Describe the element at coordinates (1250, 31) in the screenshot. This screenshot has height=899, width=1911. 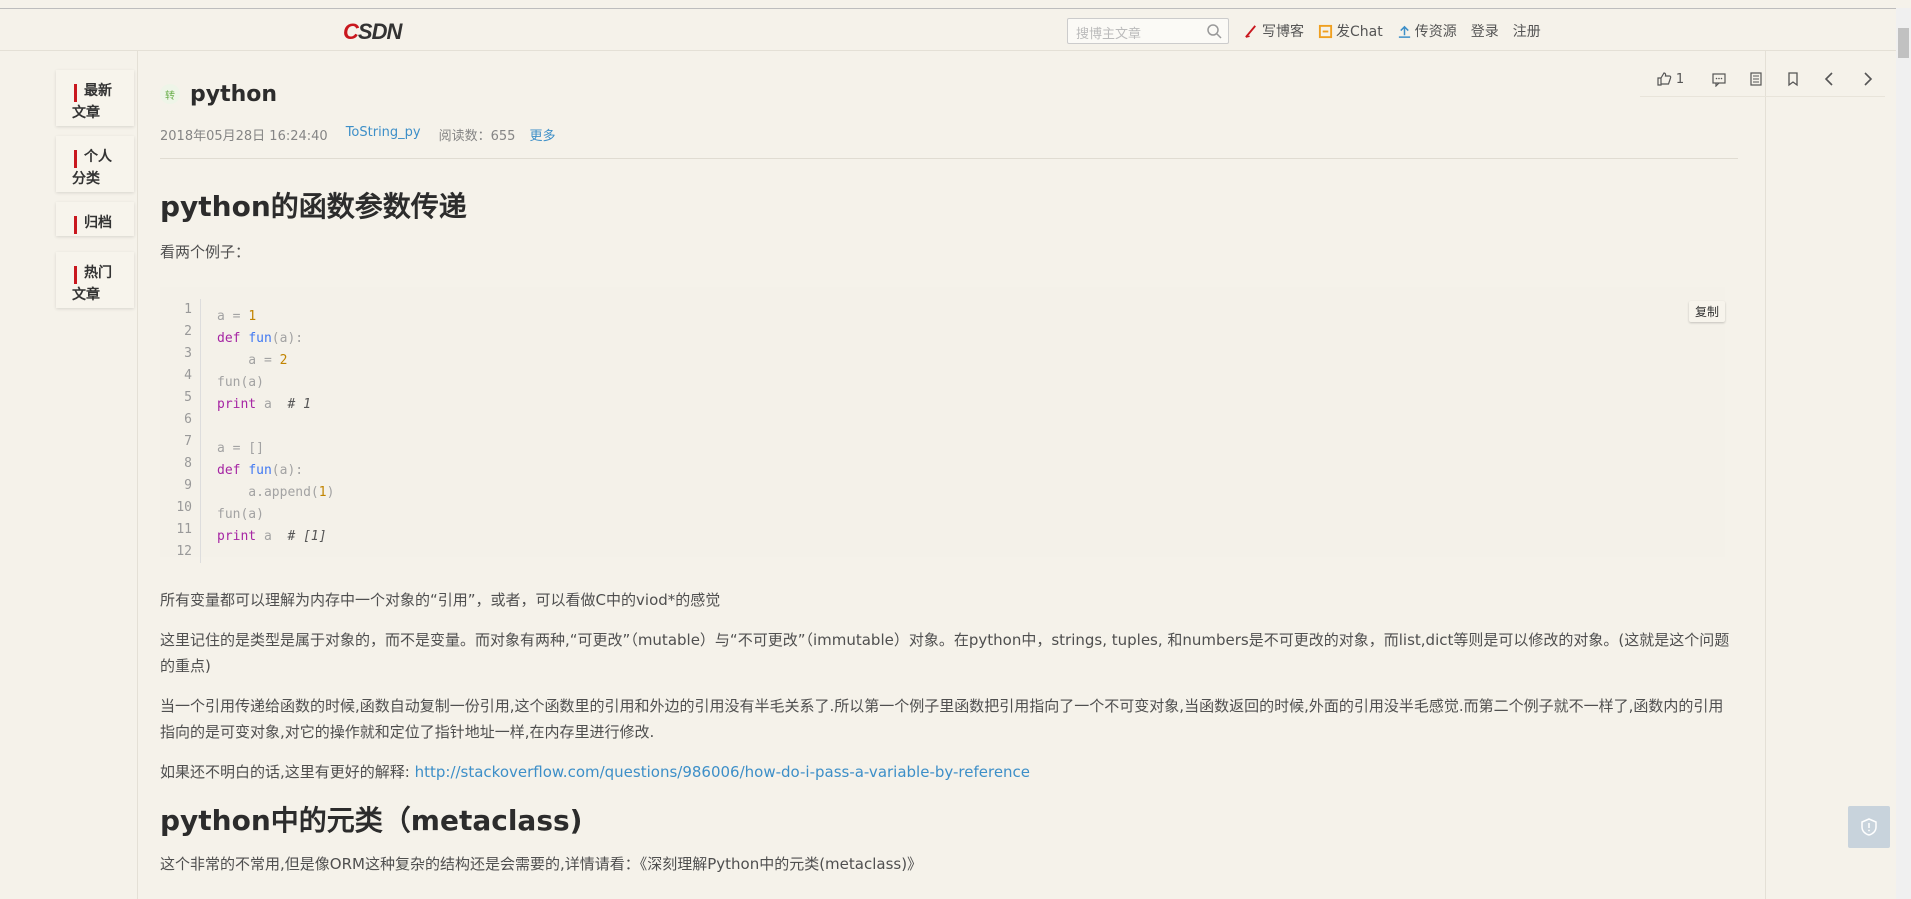
I see `pen-icon` at that location.